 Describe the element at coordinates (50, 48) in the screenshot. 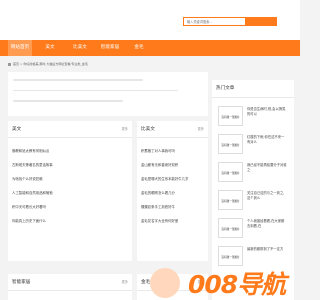

I see `nav-item-meiwen: 美文` at that location.